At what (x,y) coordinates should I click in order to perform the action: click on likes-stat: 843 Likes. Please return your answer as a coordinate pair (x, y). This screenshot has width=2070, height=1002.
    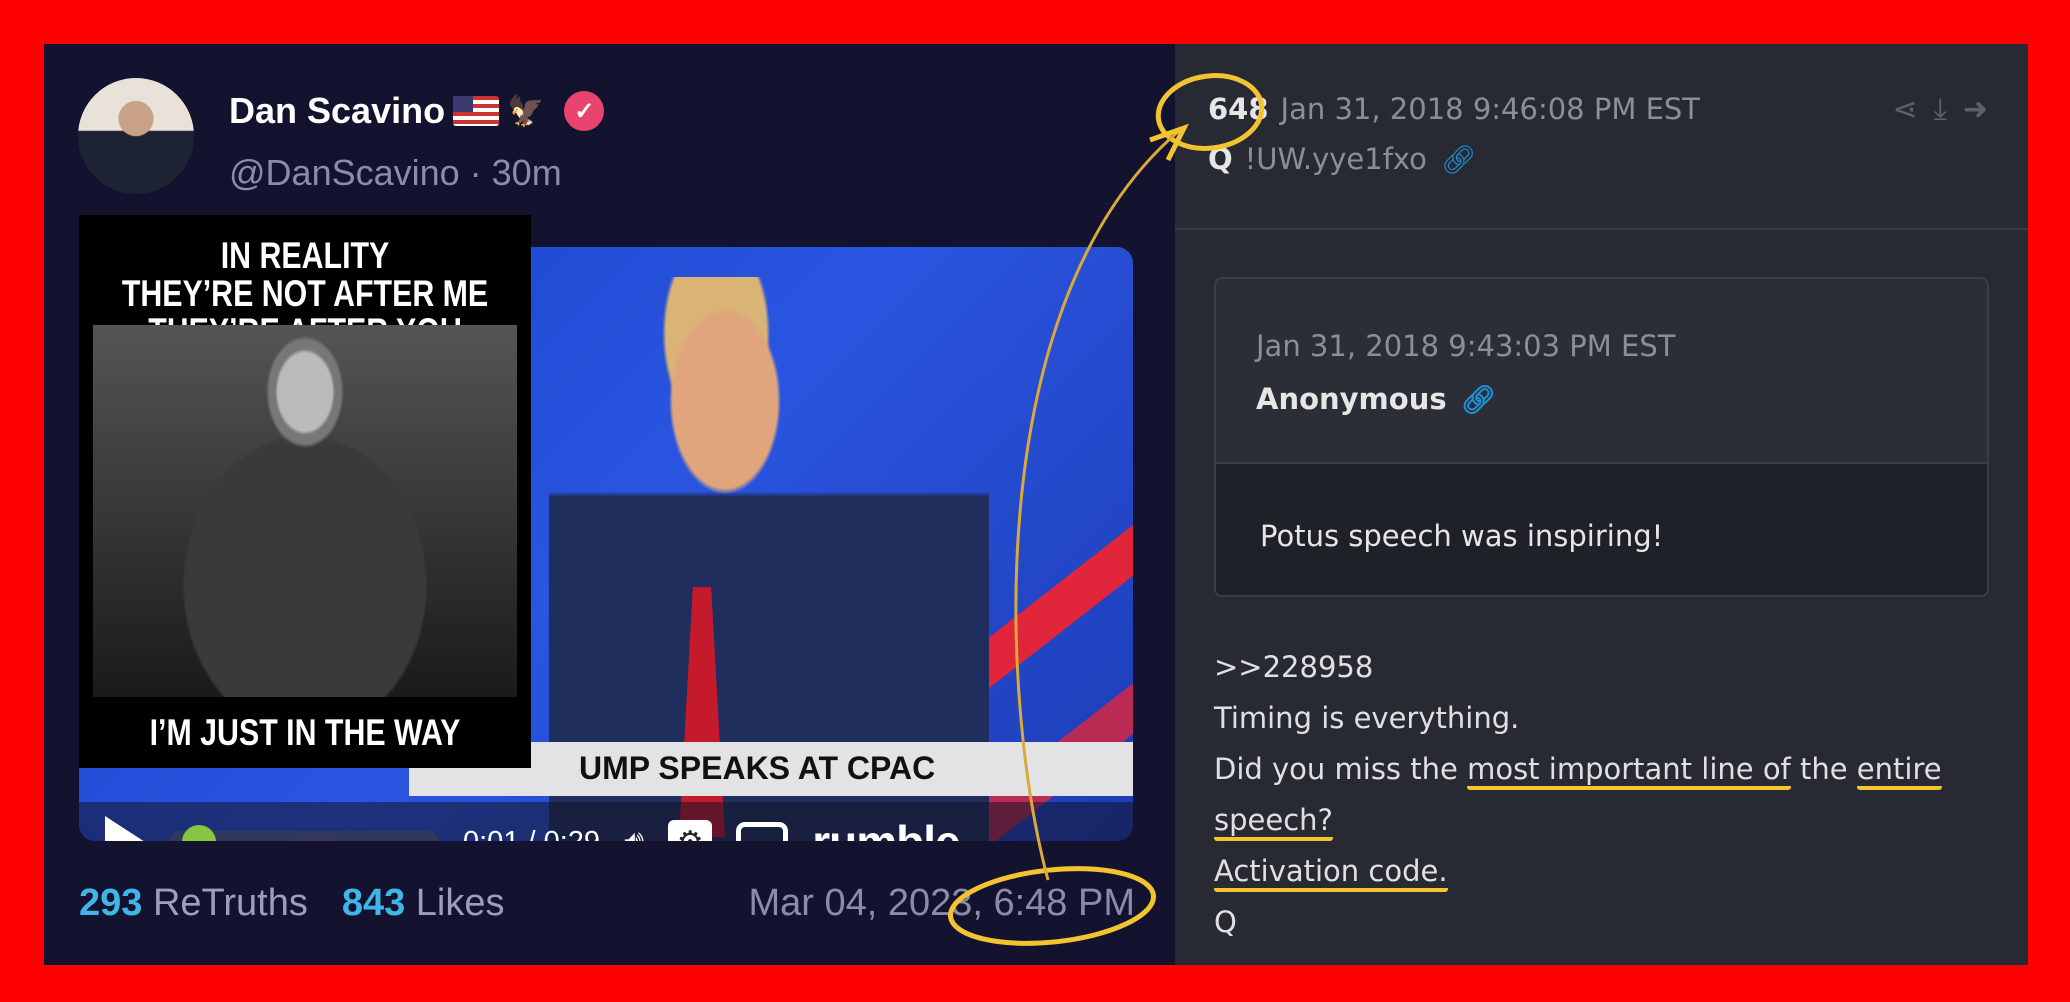
    Looking at the image, I should click on (423, 903).